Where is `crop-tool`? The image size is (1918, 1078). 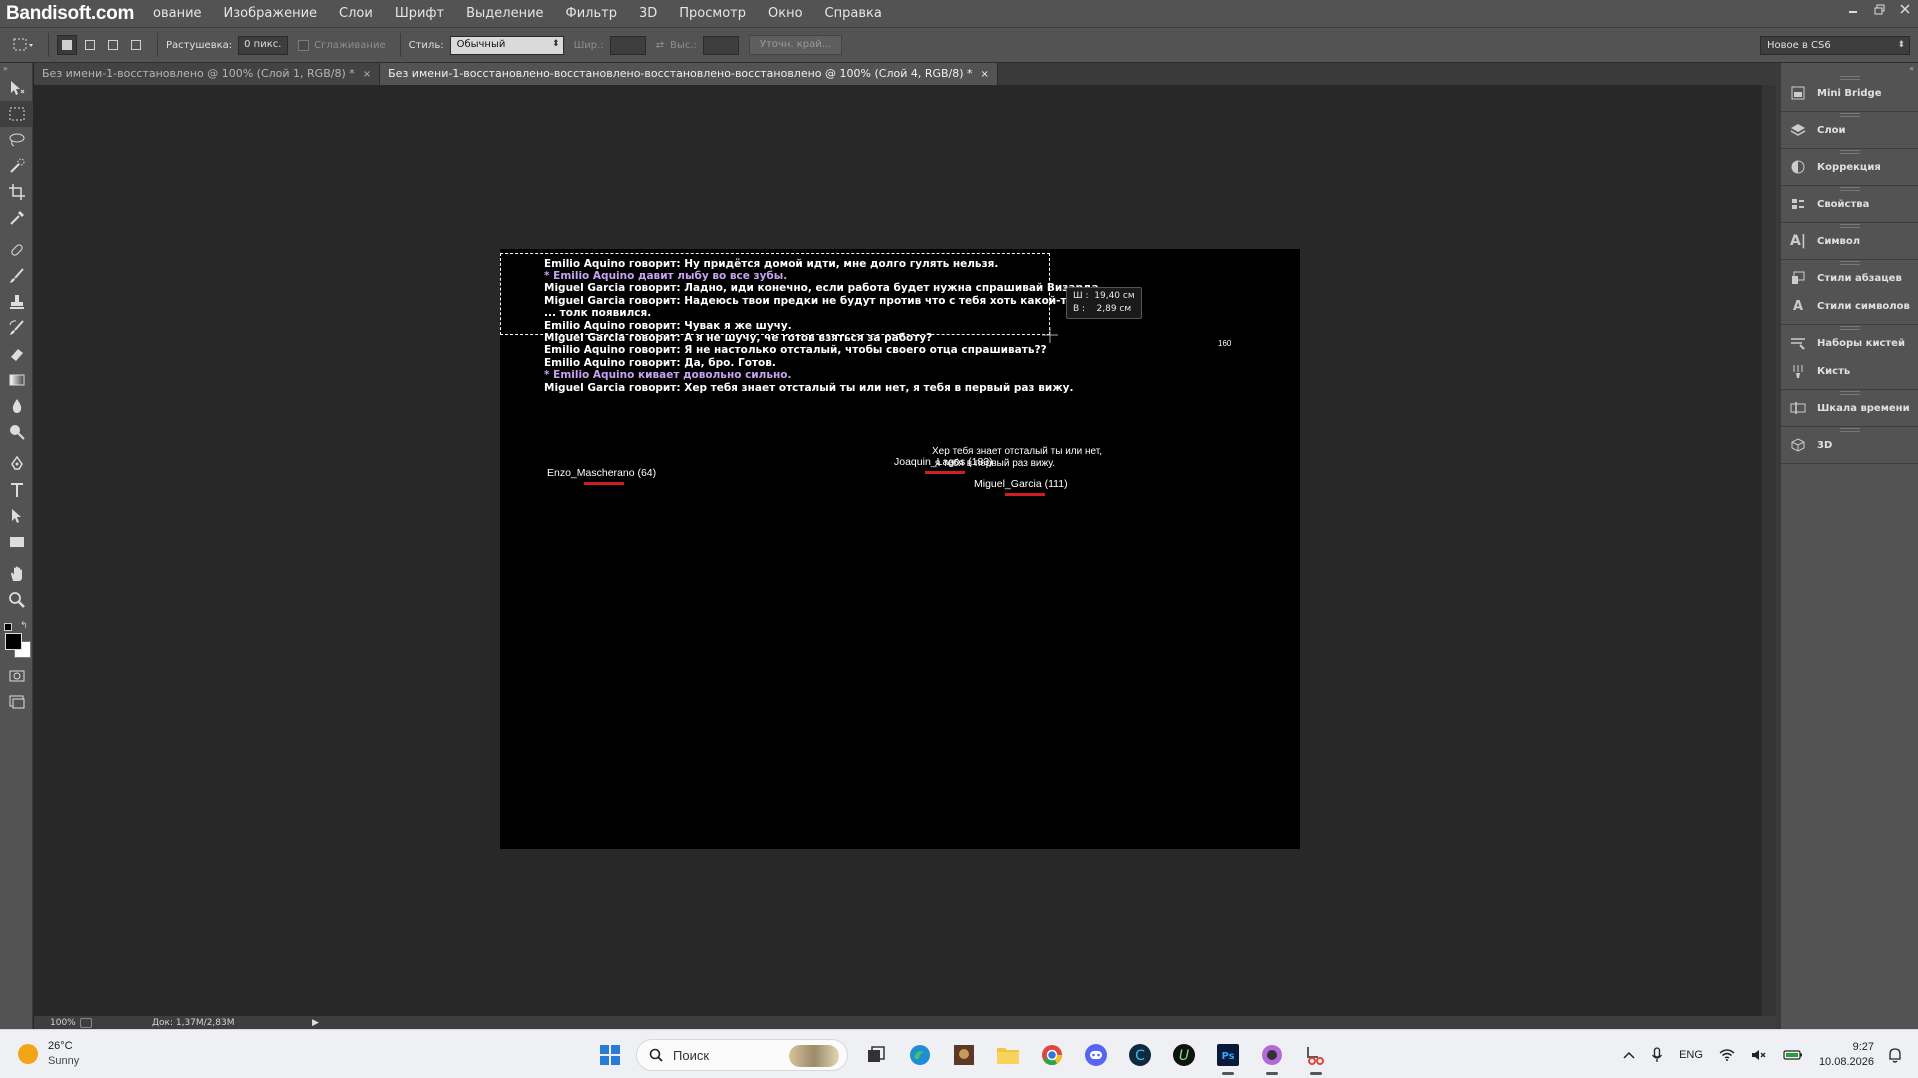
crop-tool is located at coordinates (16, 192).